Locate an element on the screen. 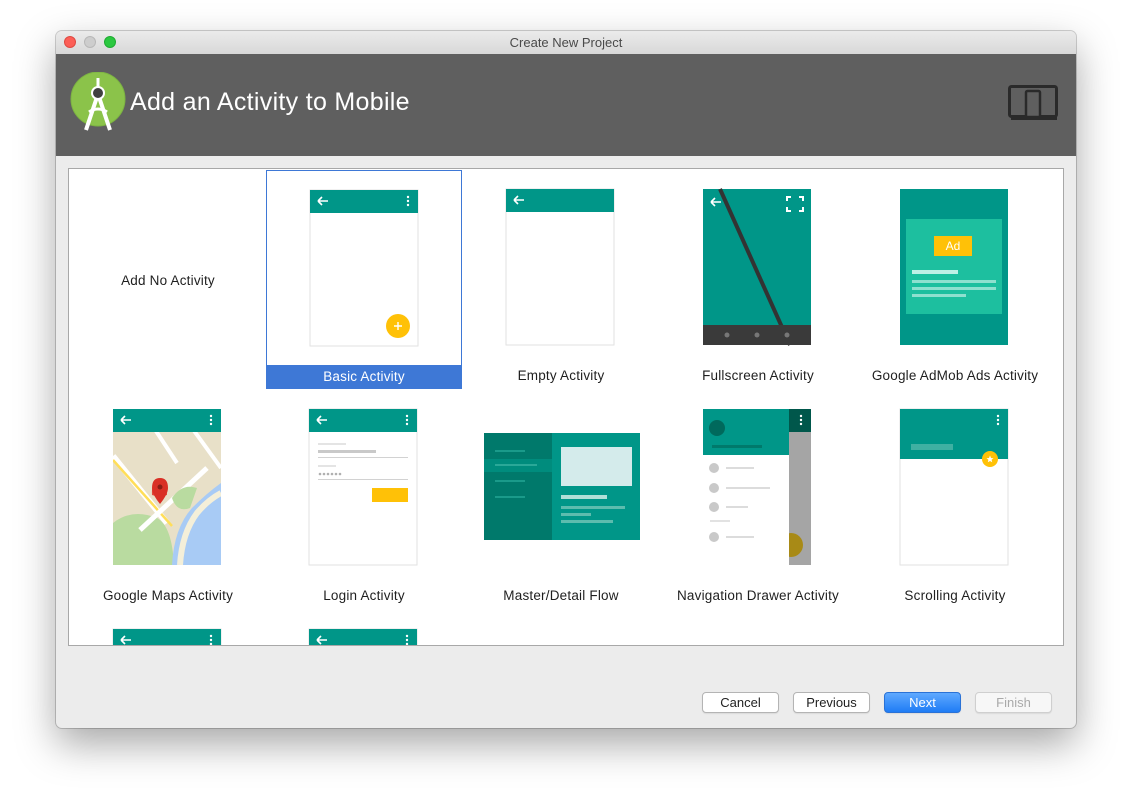  tile-fullscreen-activity: Fullscreen Activity is located at coordinates (758, 279).